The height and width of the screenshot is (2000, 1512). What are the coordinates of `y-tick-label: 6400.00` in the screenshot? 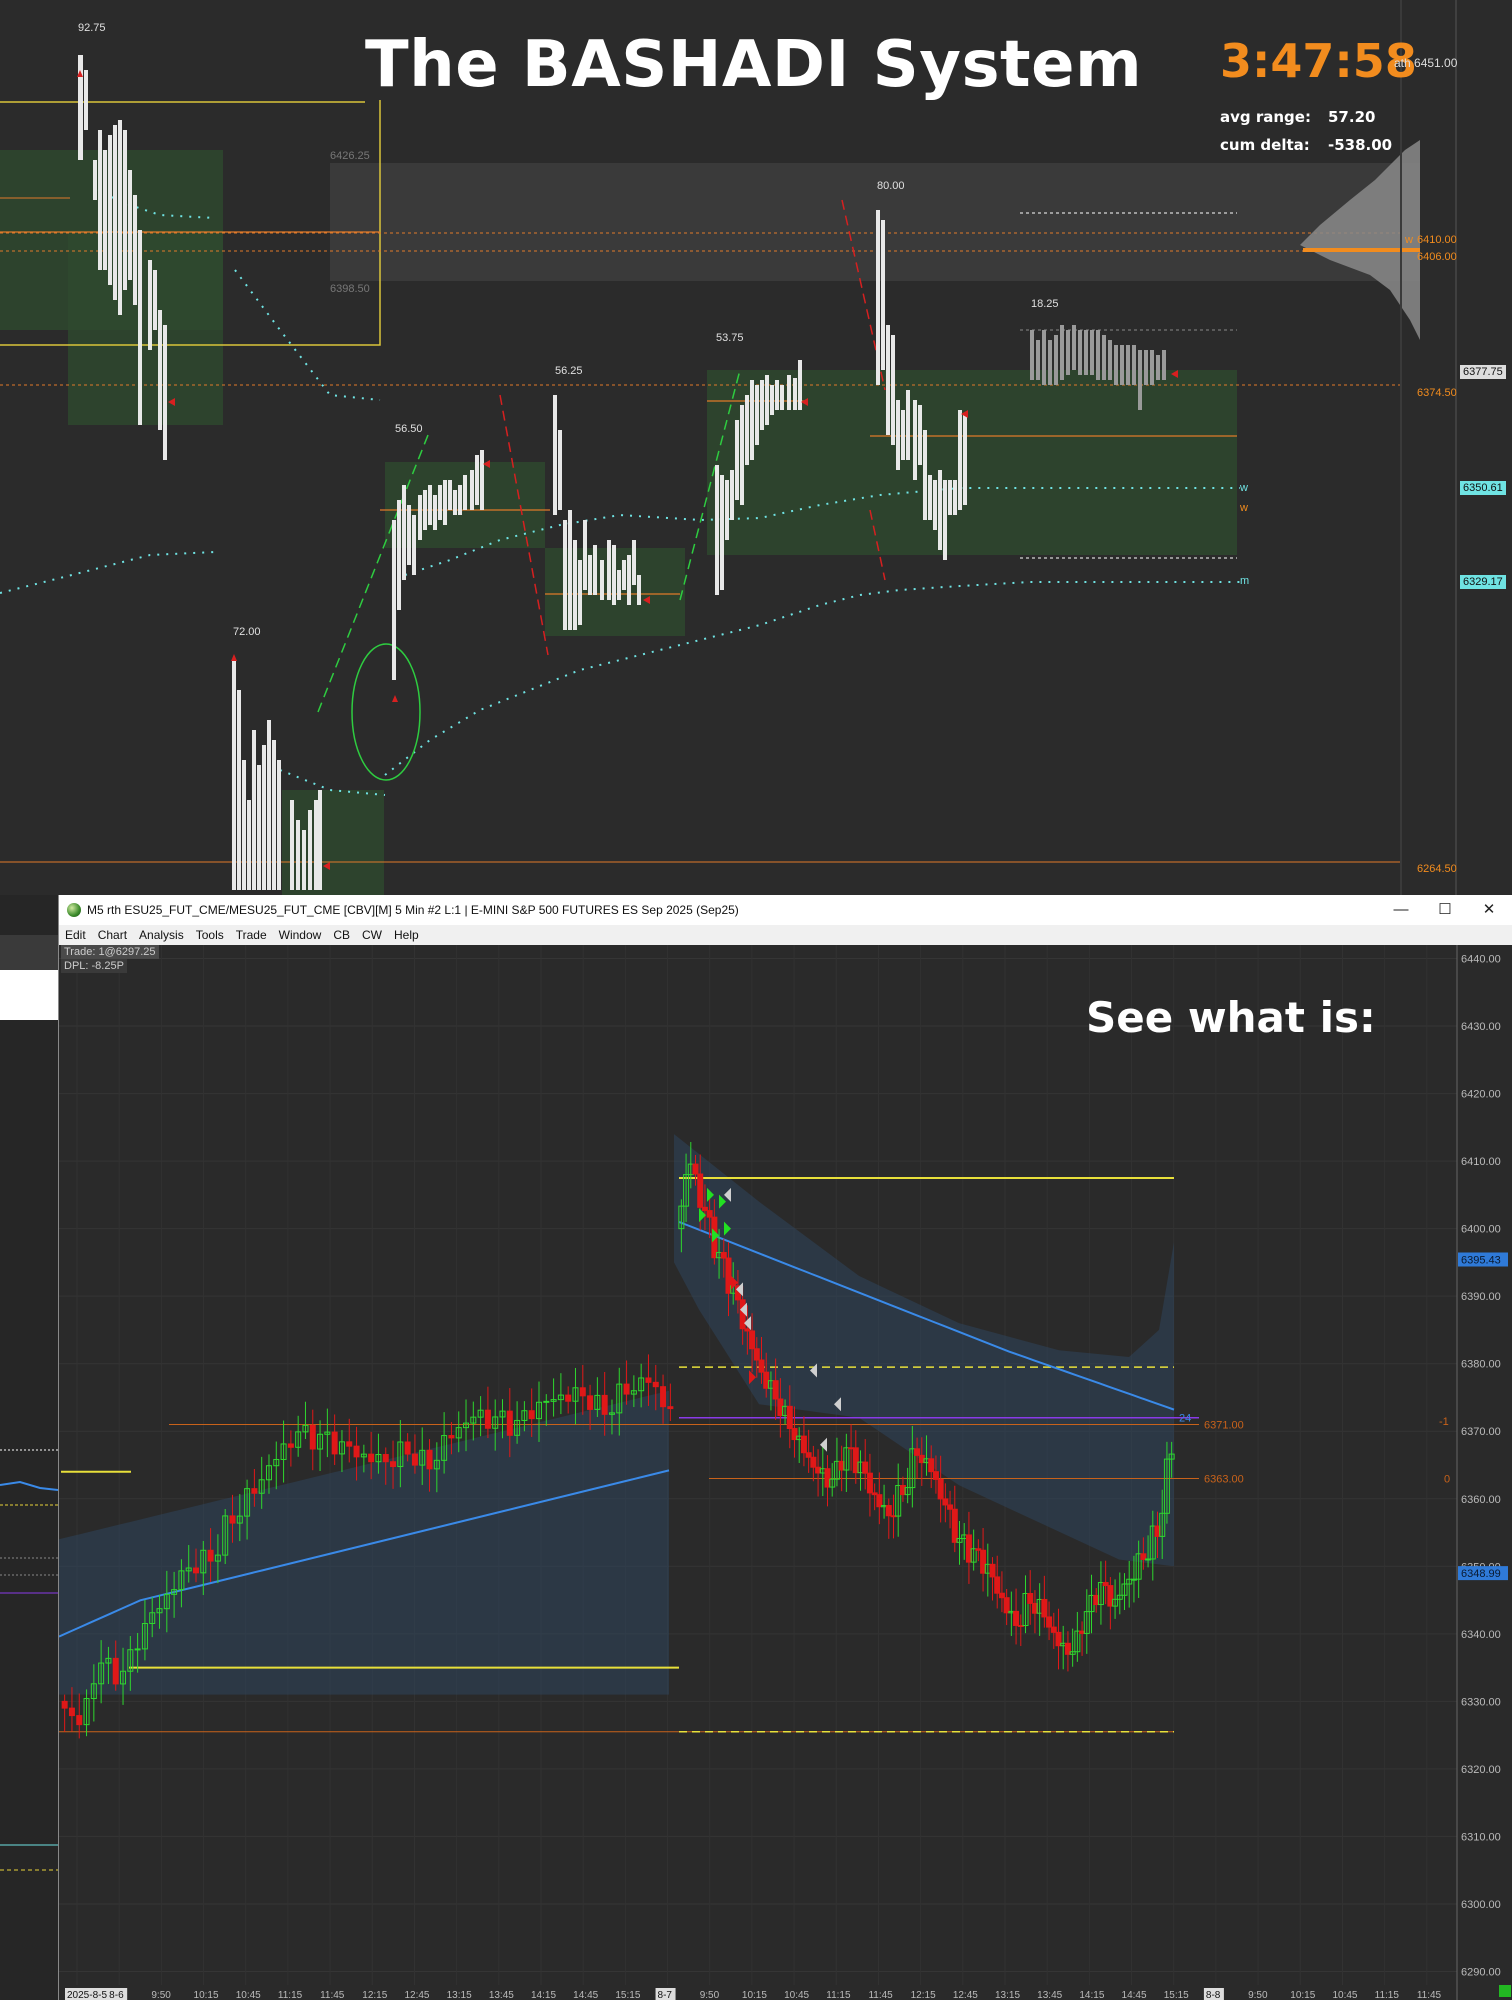 It's located at (1481, 1230).